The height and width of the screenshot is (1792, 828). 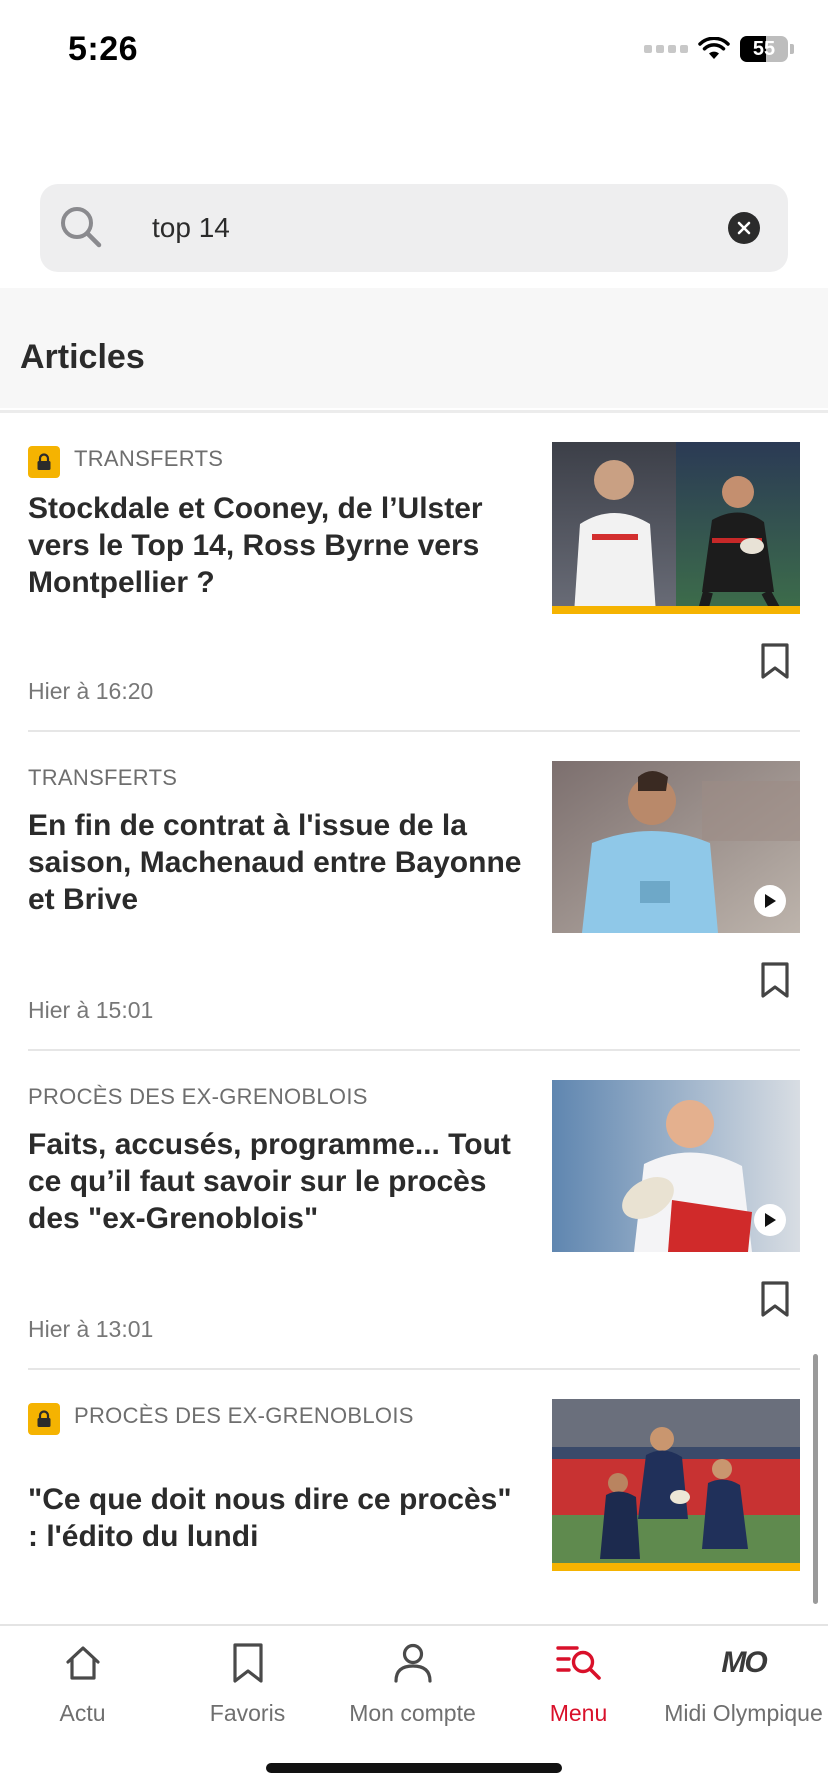 I want to click on tab-actu: Actu, so click(x=82, y=1686).